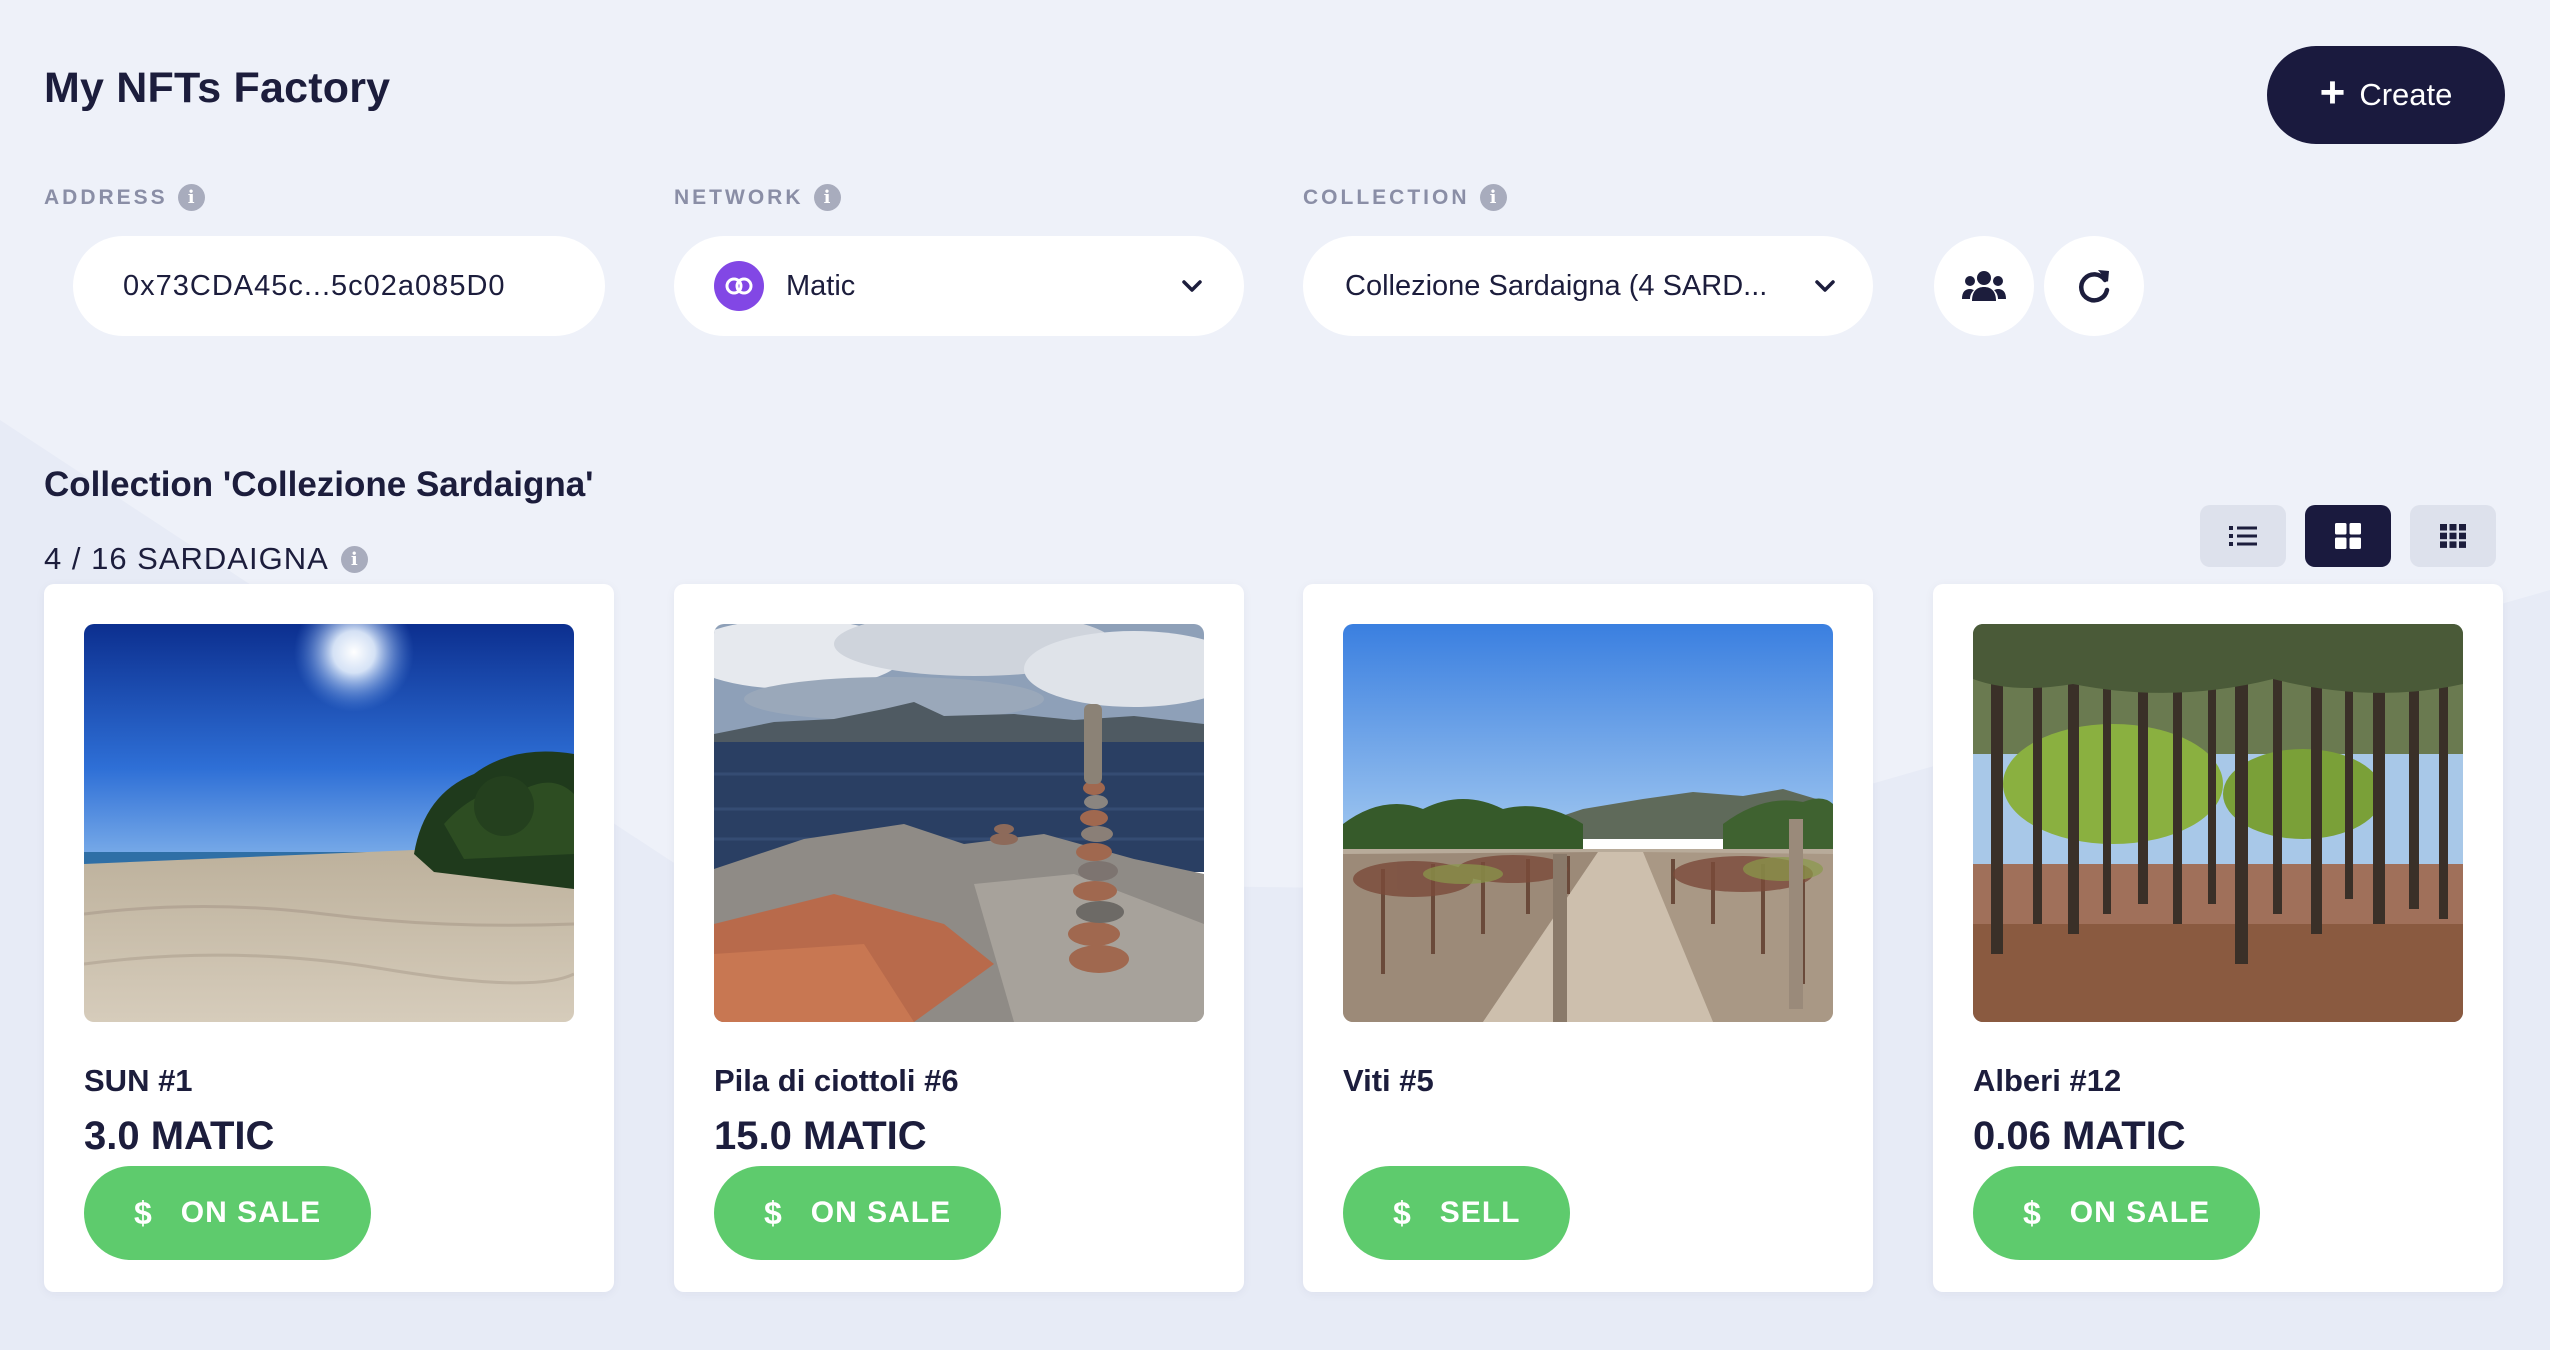 The width and height of the screenshot is (2550, 1350). Describe the element at coordinates (186, 558) in the screenshot. I see `collection-count-text: 4 / 16 SARDAIGNA` at that location.